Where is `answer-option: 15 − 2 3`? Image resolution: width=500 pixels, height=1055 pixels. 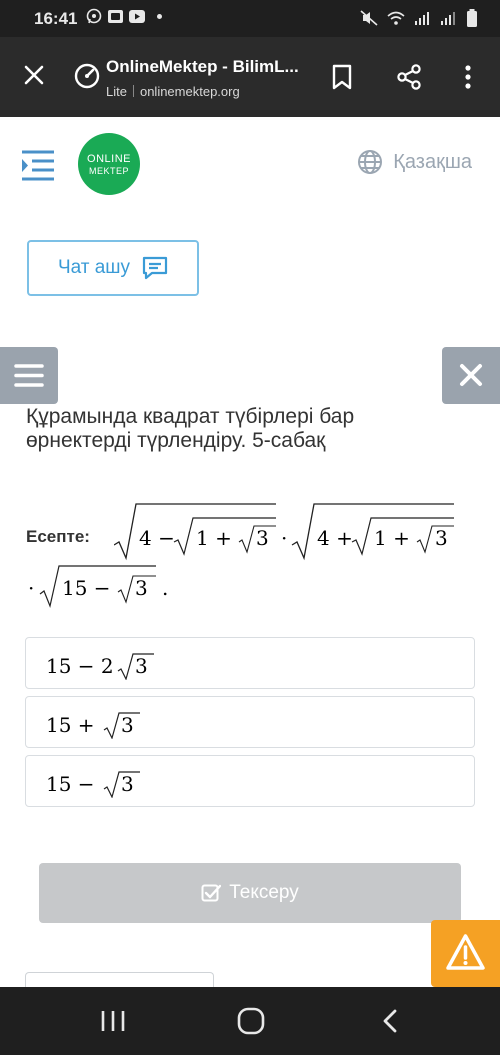
answer-option: 15 − 2 3 is located at coordinates (250, 663).